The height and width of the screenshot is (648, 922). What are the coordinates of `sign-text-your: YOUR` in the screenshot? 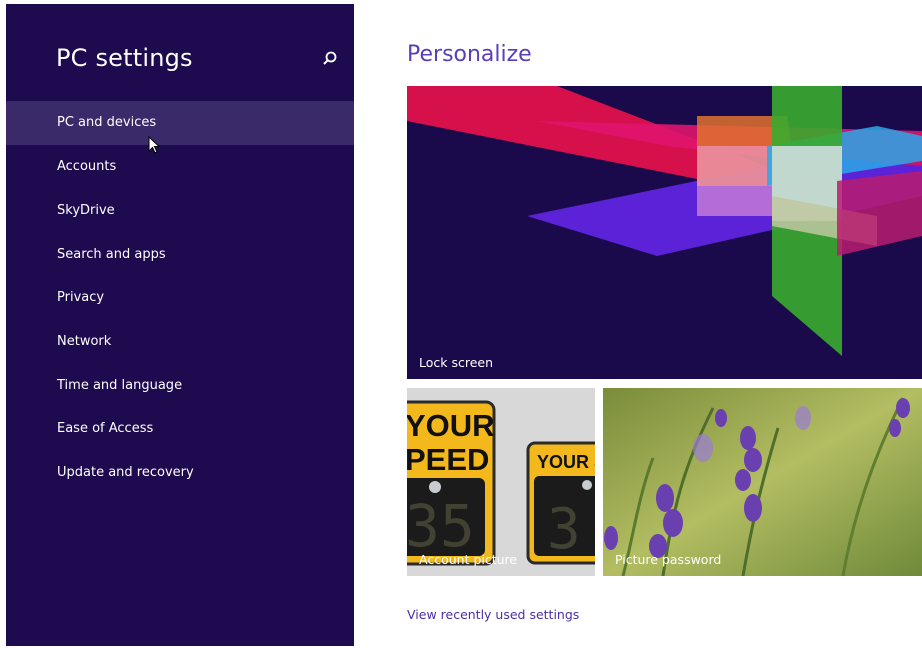 It's located at (451, 425).